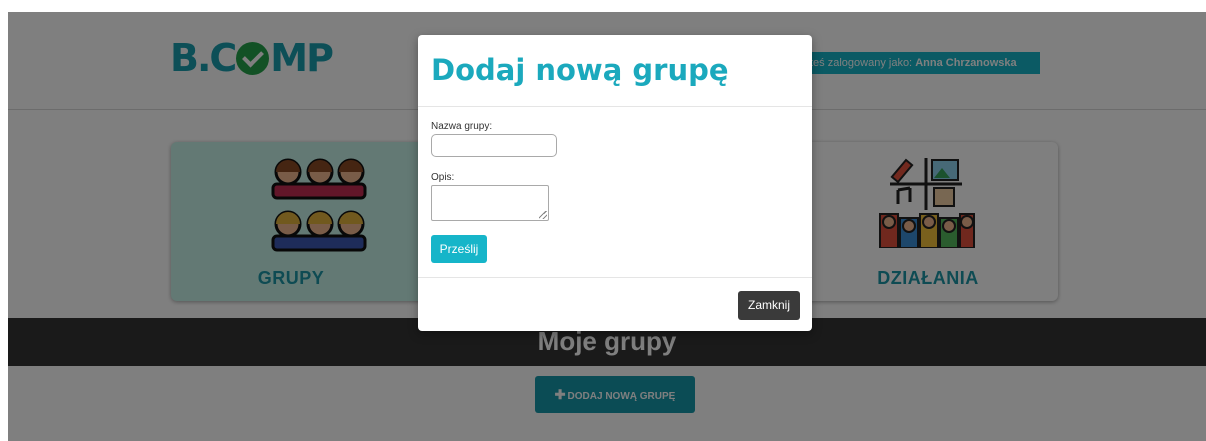  What do you see at coordinates (543, 215) in the screenshot?
I see `resize-grip-icon` at bounding box center [543, 215].